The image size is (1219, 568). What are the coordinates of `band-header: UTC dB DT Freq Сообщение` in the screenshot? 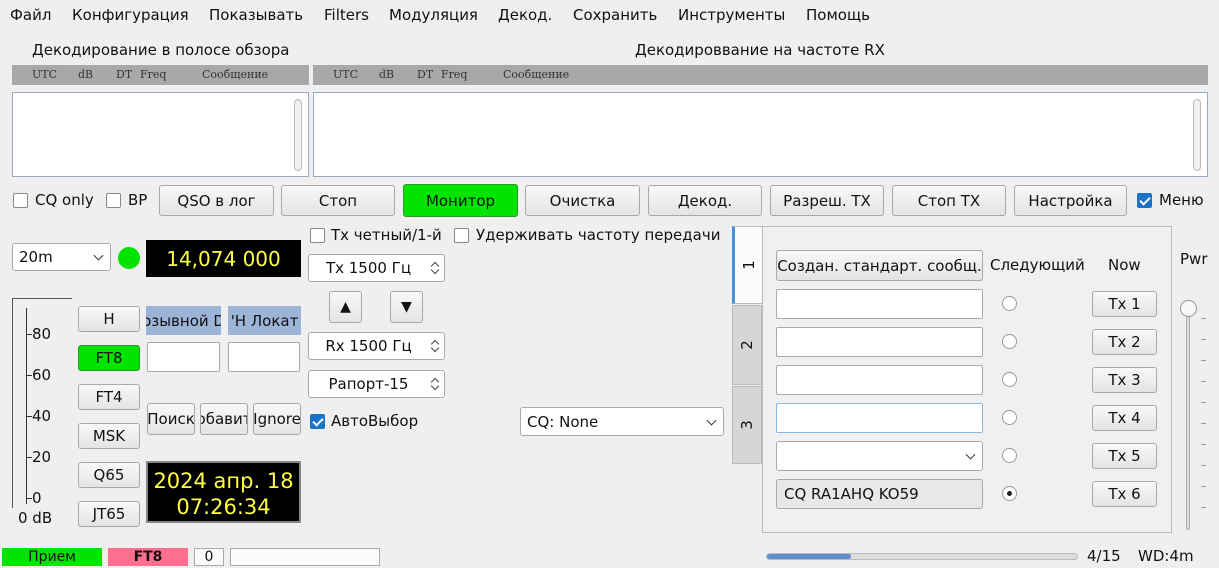 It's located at (160, 75).